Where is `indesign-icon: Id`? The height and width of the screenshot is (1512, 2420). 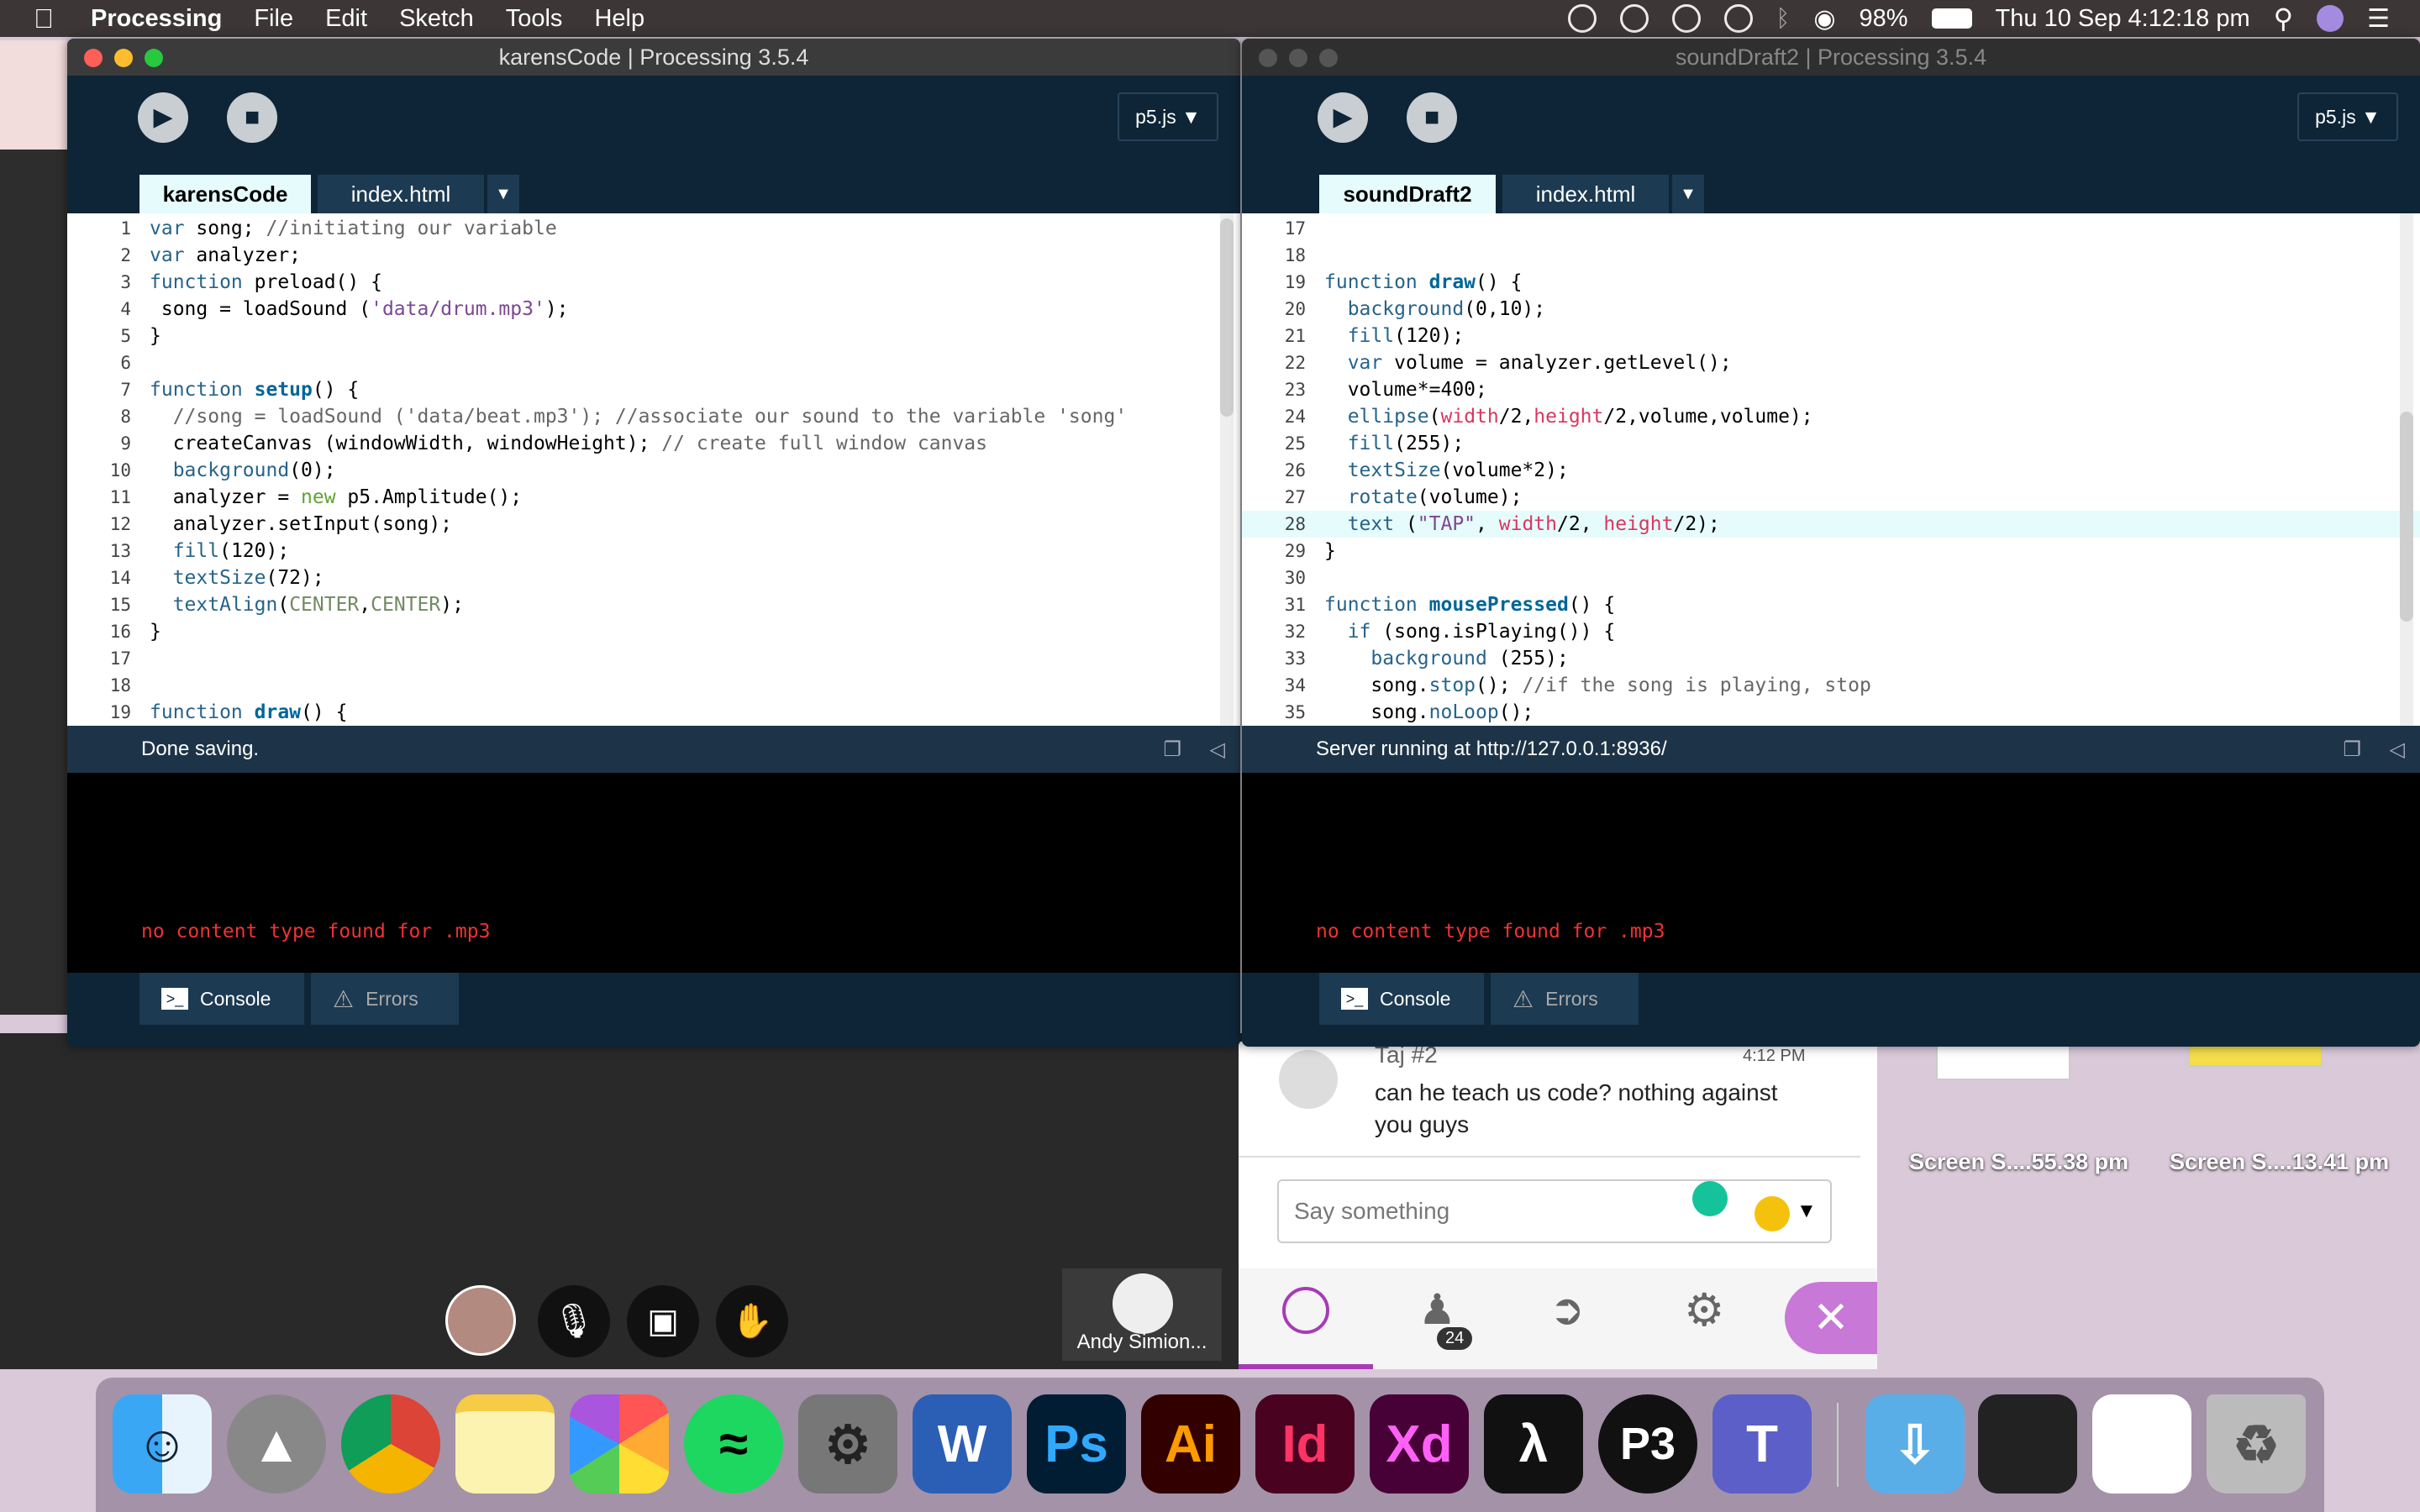 indesign-icon: Id is located at coordinates (1305, 1444).